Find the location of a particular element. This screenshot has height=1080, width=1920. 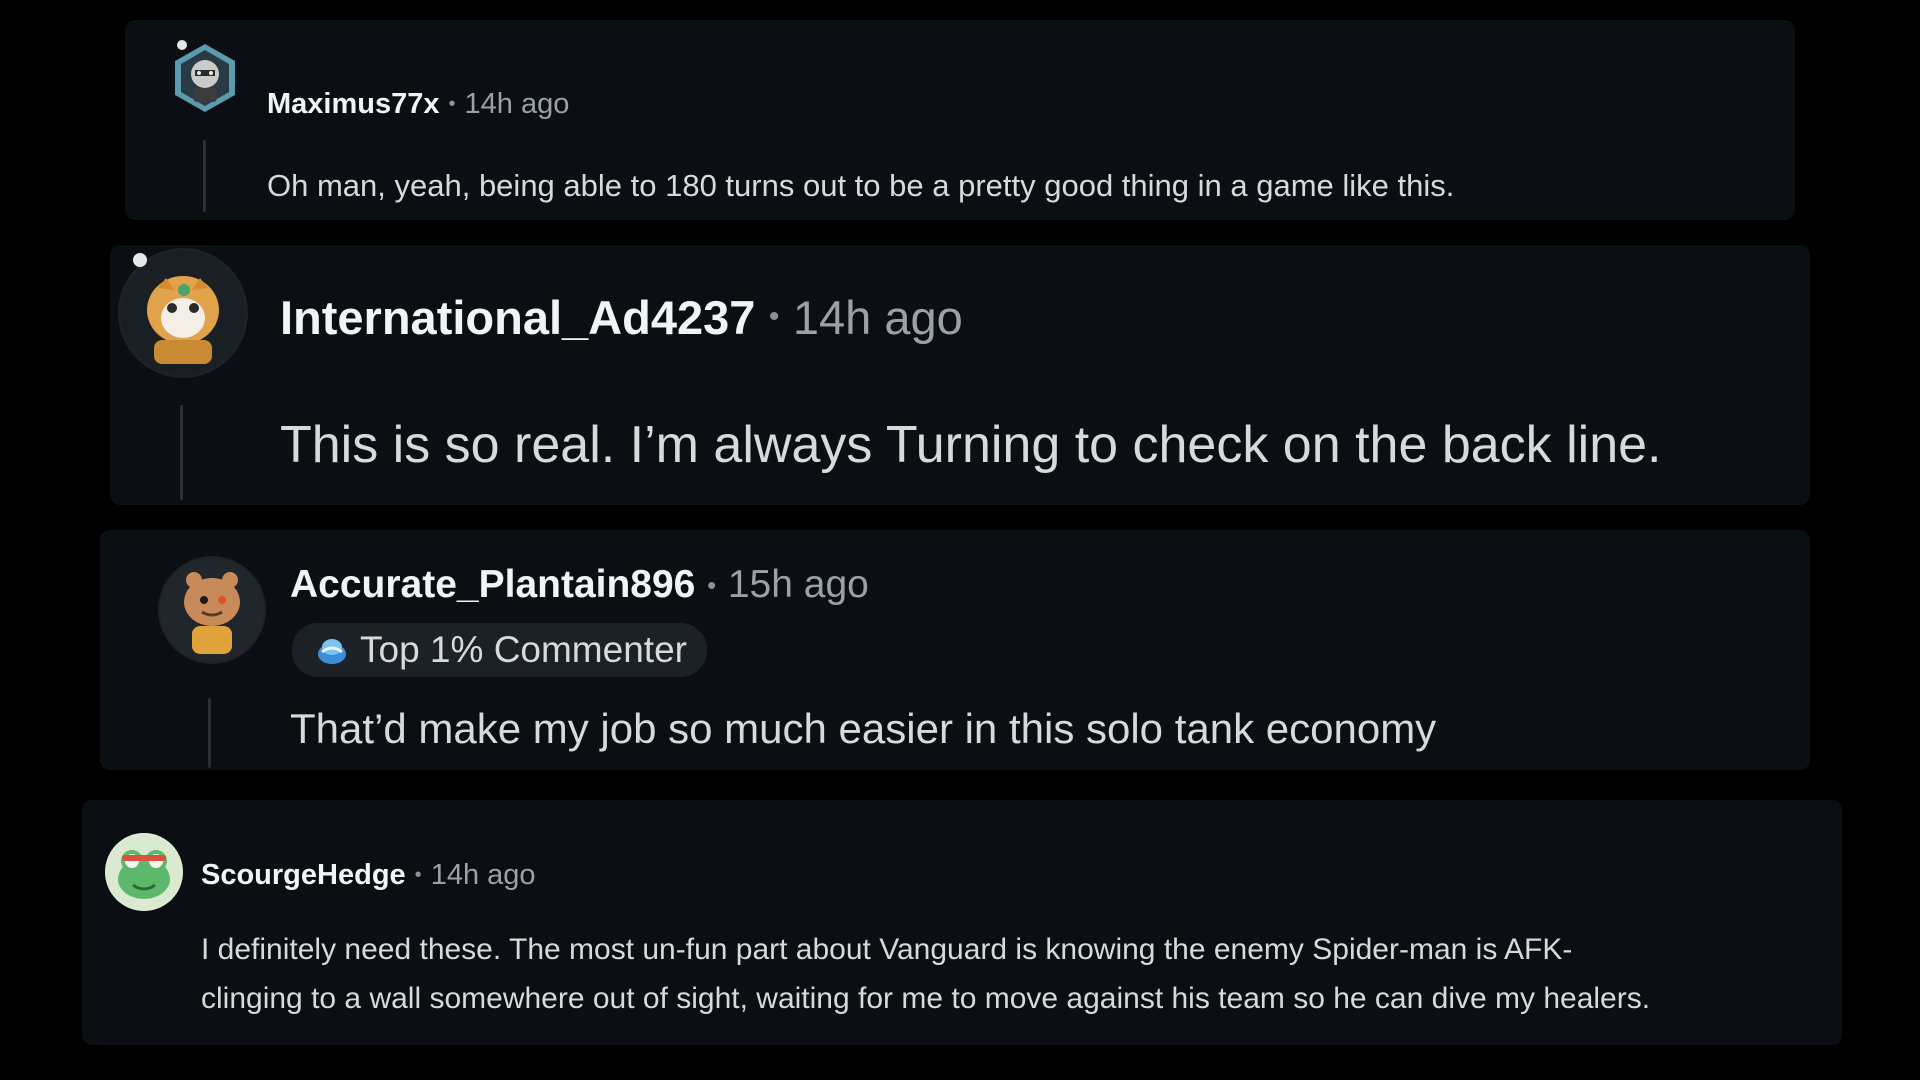

username: Accurate_Plantain896 is located at coordinates (492, 585).